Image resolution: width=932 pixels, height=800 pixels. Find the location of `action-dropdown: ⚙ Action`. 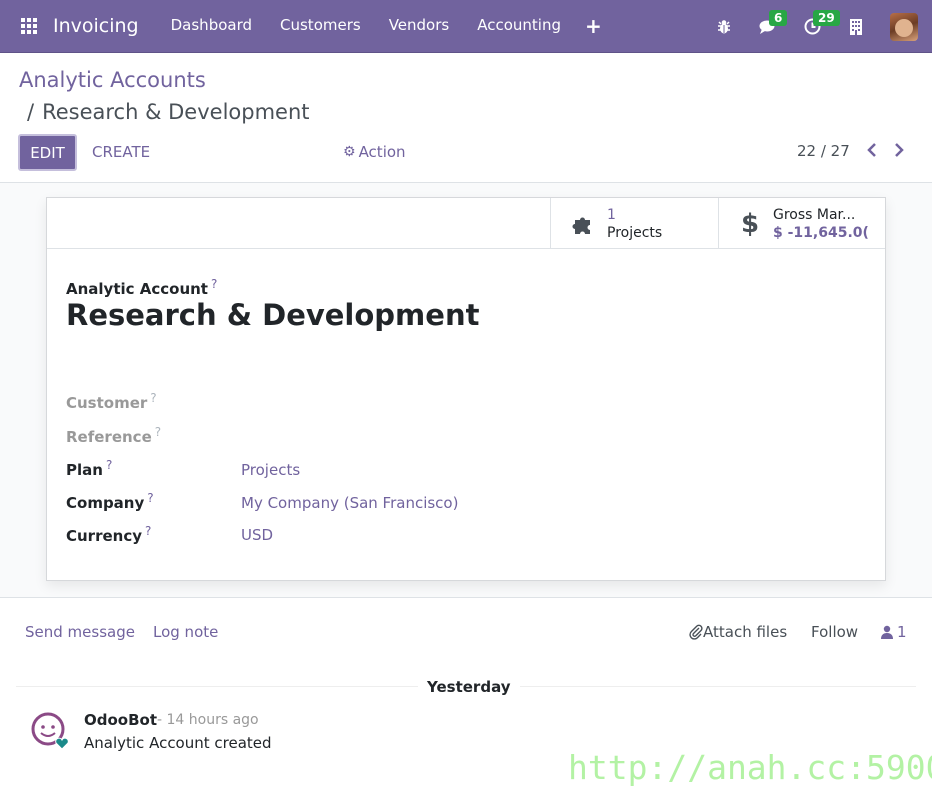

action-dropdown: ⚙ Action is located at coordinates (374, 152).